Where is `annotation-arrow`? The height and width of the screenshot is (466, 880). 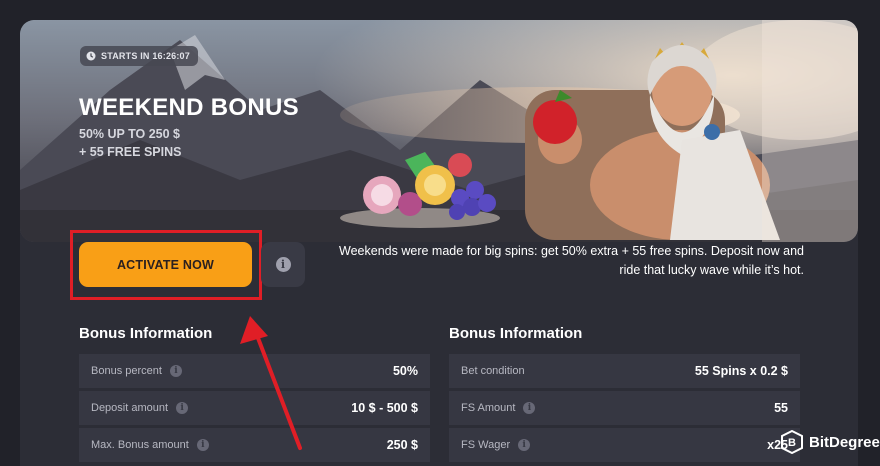 annotation-arrow is located at coordinates (271, 383).